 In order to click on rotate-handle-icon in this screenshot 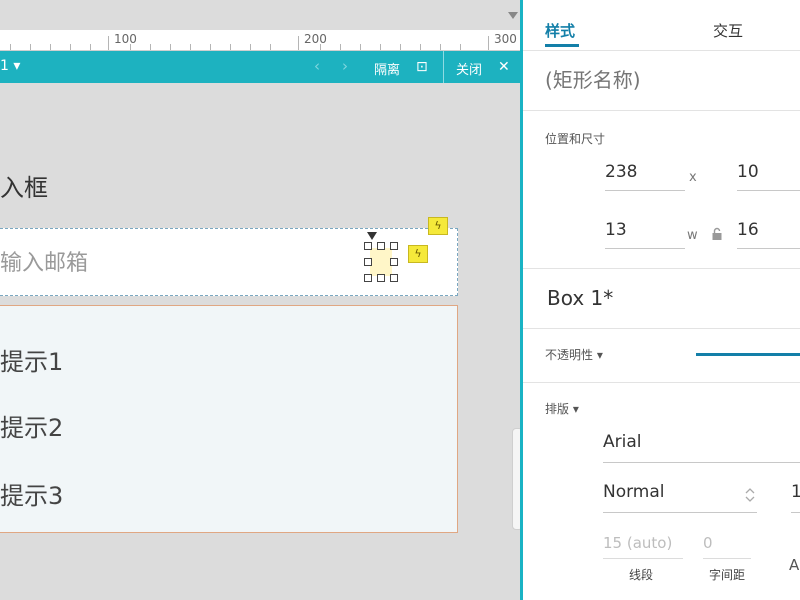, I will do `click(372, 236)`.